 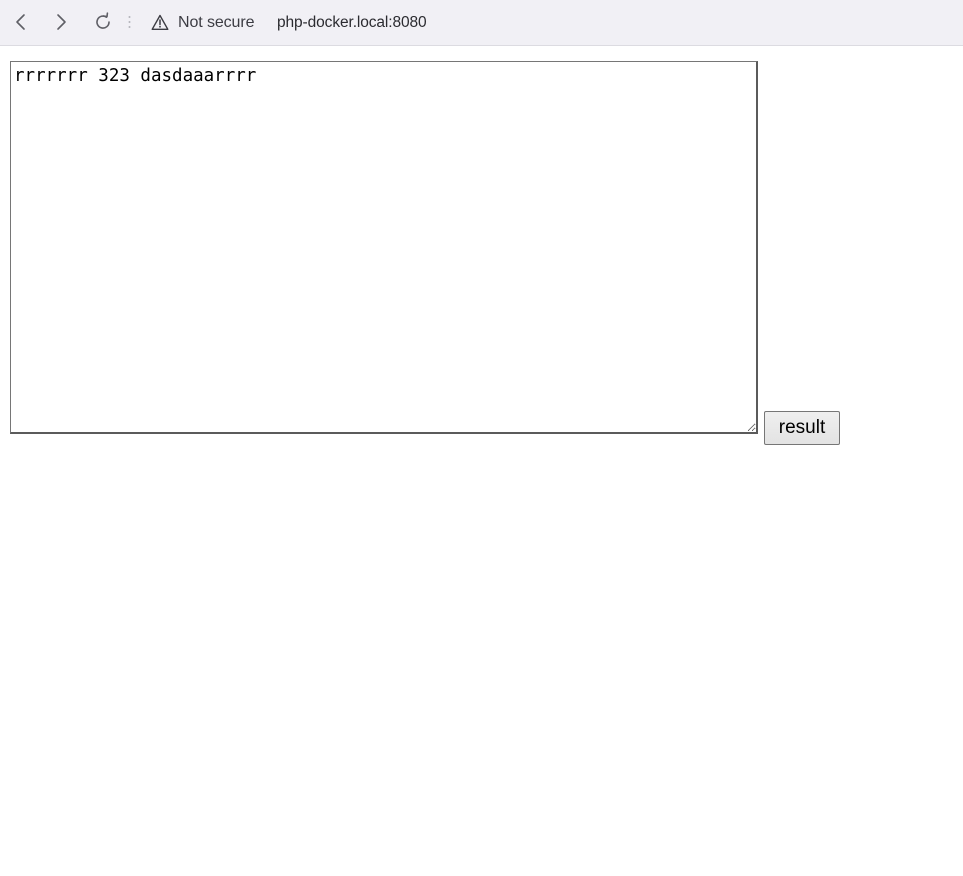 I want to click on reload-button, so click(x=103, y=22).